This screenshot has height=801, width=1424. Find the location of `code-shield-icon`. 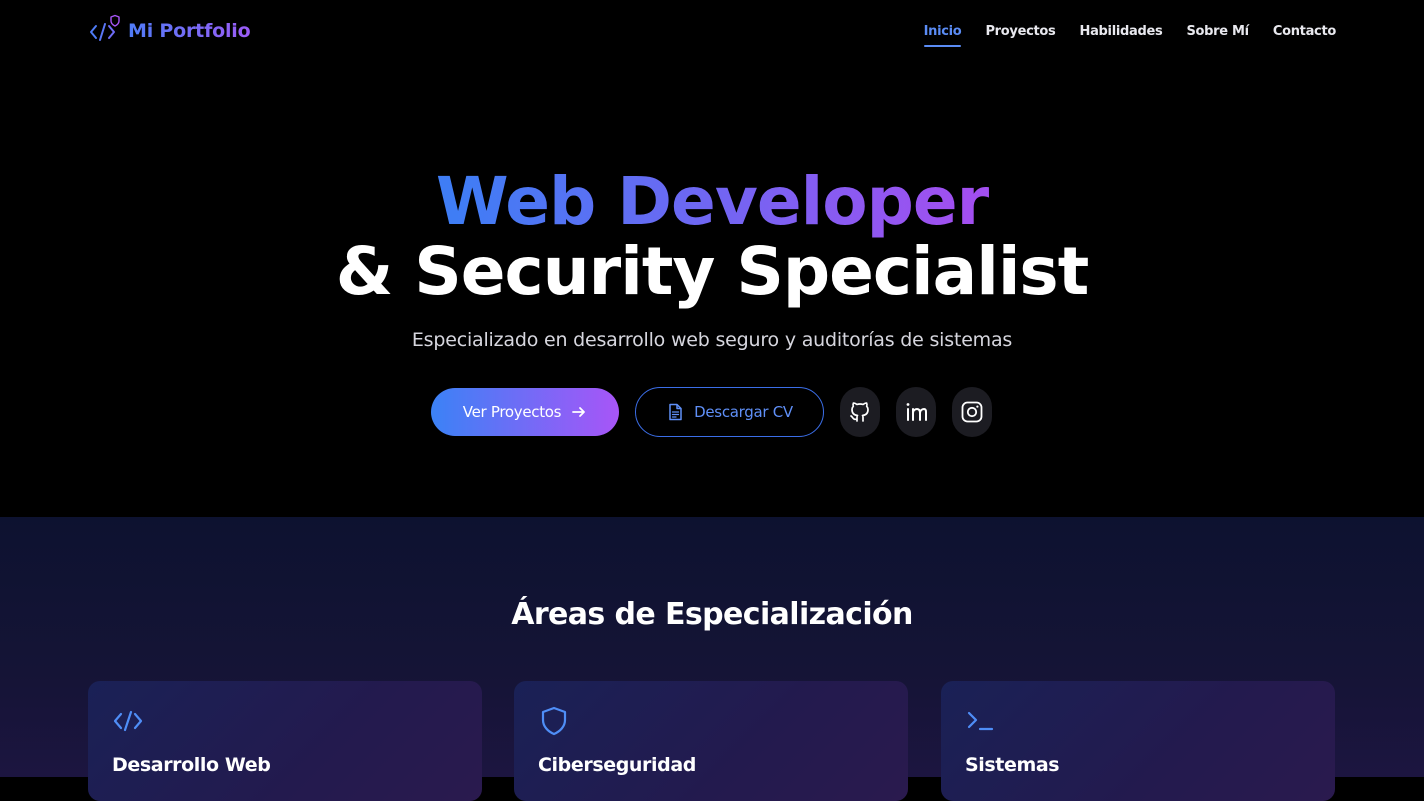

code-shield-icon is located at coordinates (105, 27).